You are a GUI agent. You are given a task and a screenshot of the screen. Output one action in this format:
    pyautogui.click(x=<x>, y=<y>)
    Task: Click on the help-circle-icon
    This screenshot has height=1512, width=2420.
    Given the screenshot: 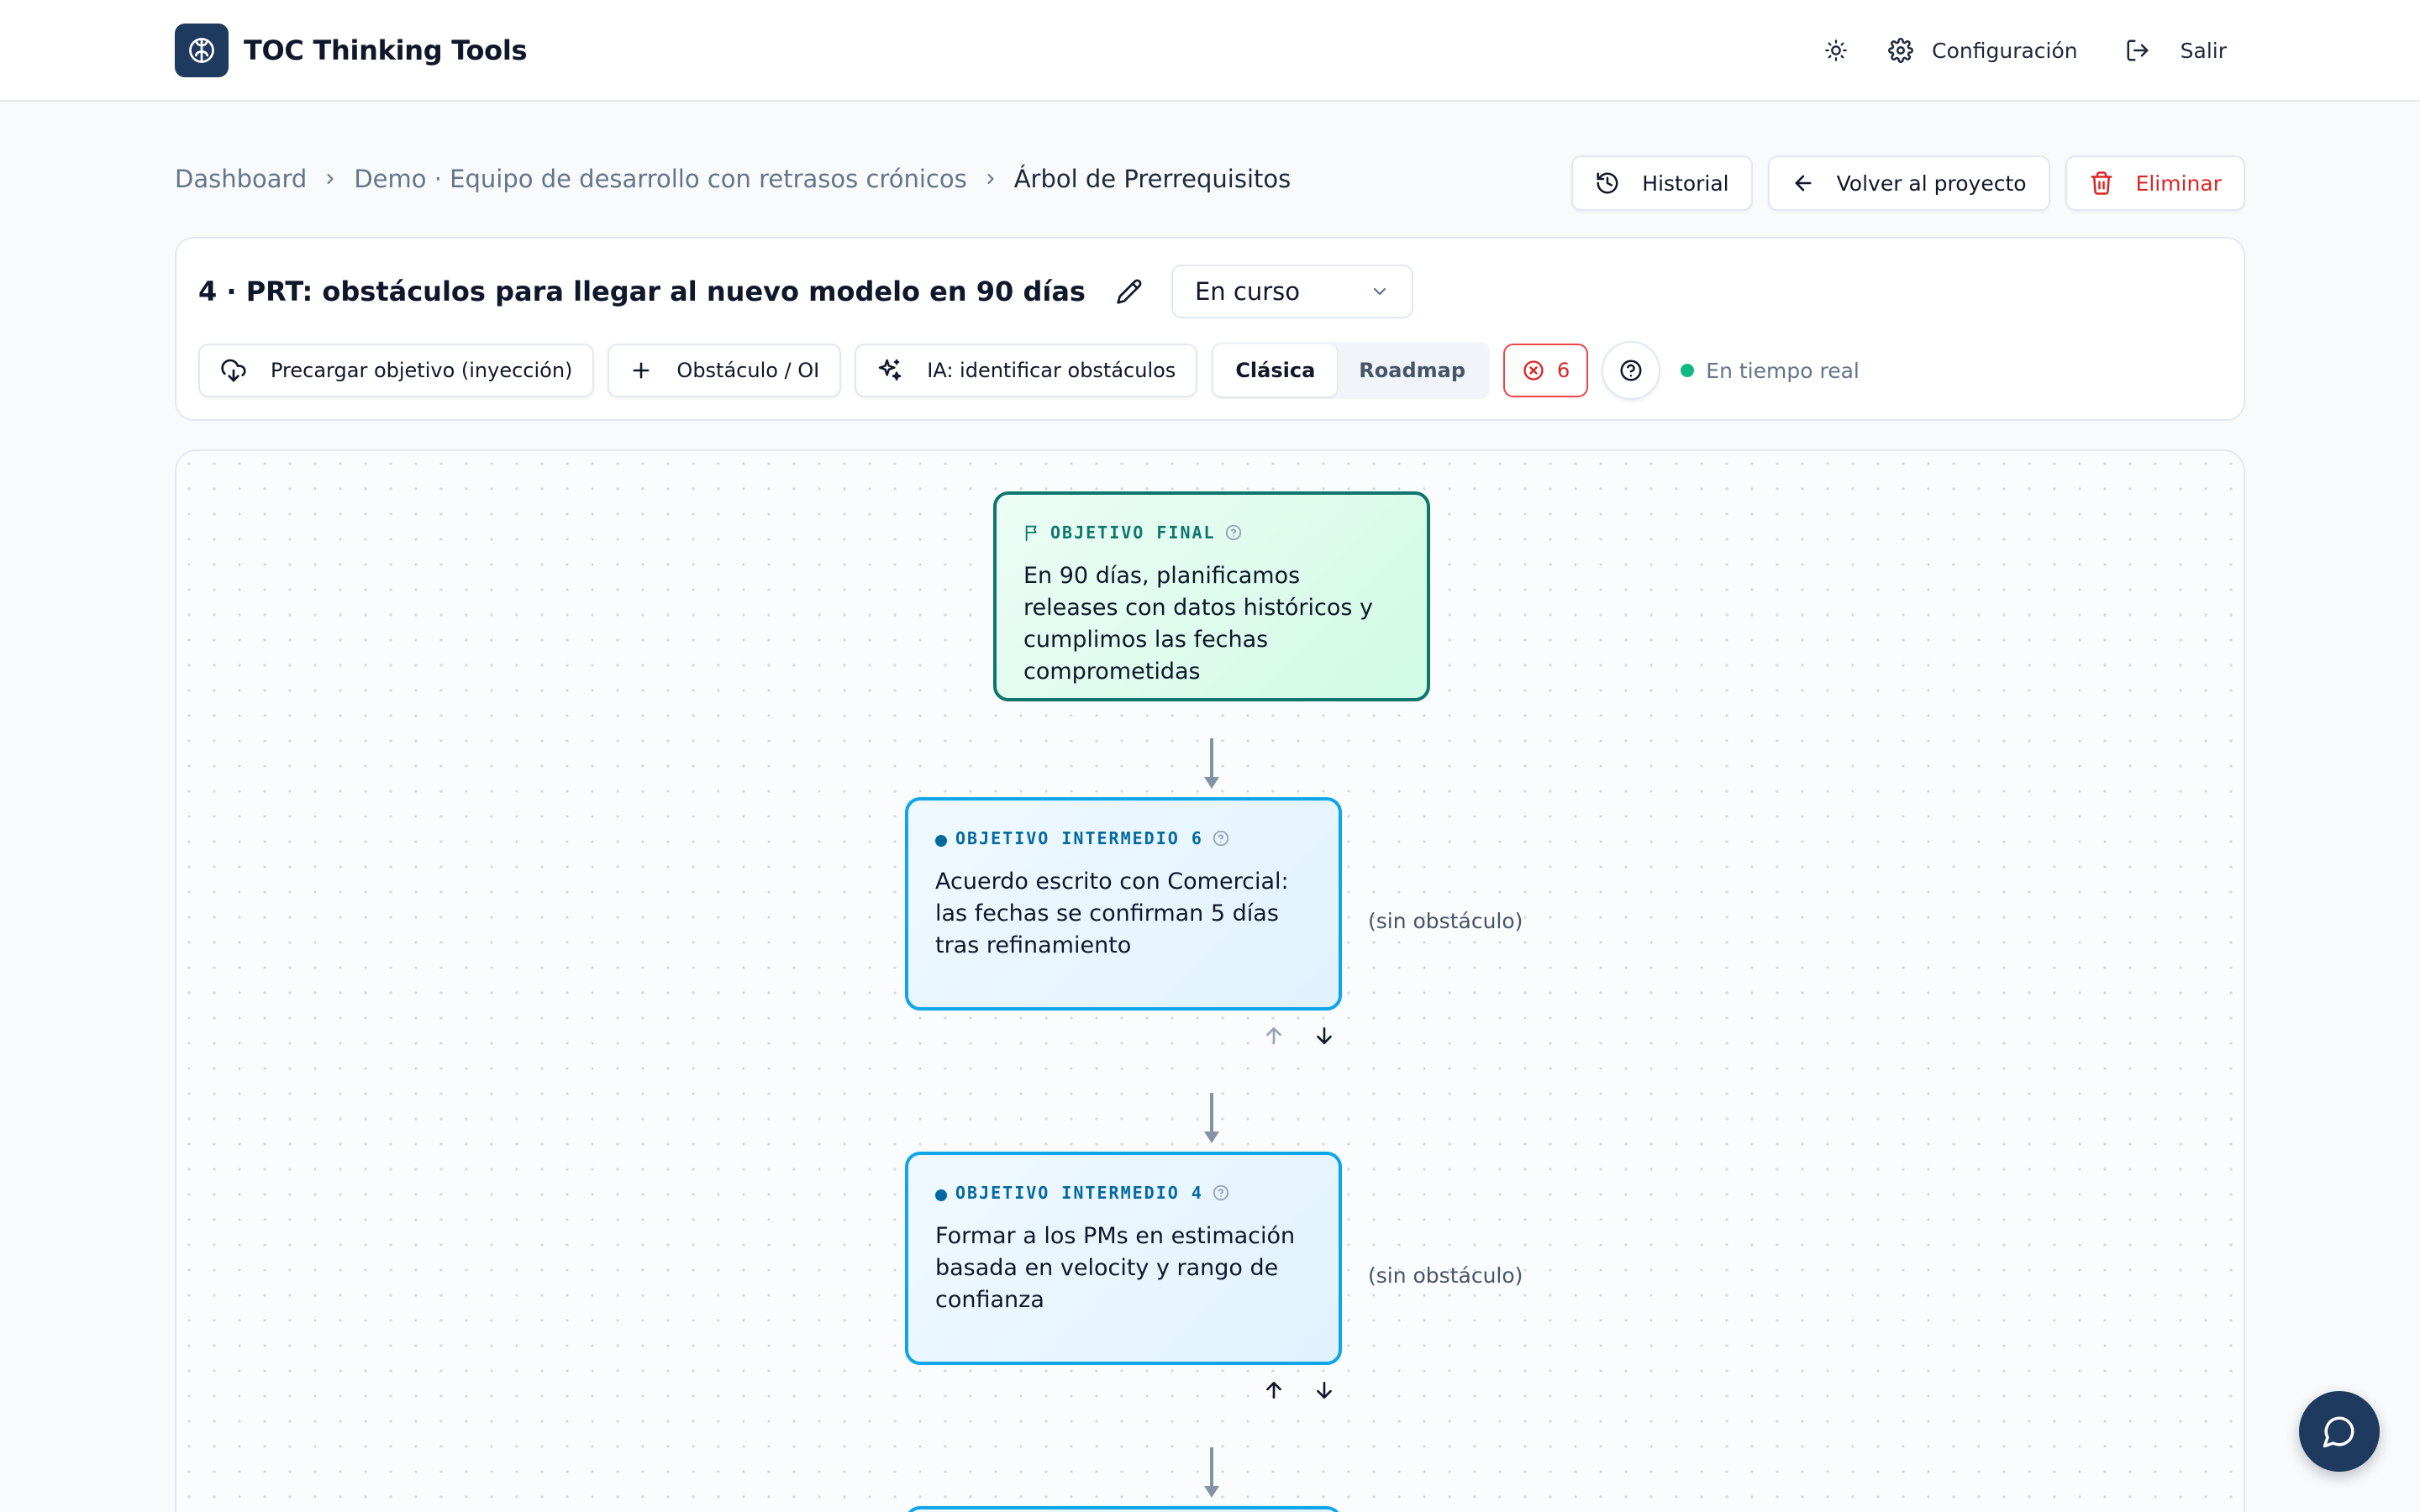 What is the action you would take?
    pyautogui.click(x=1631, y=370)
    